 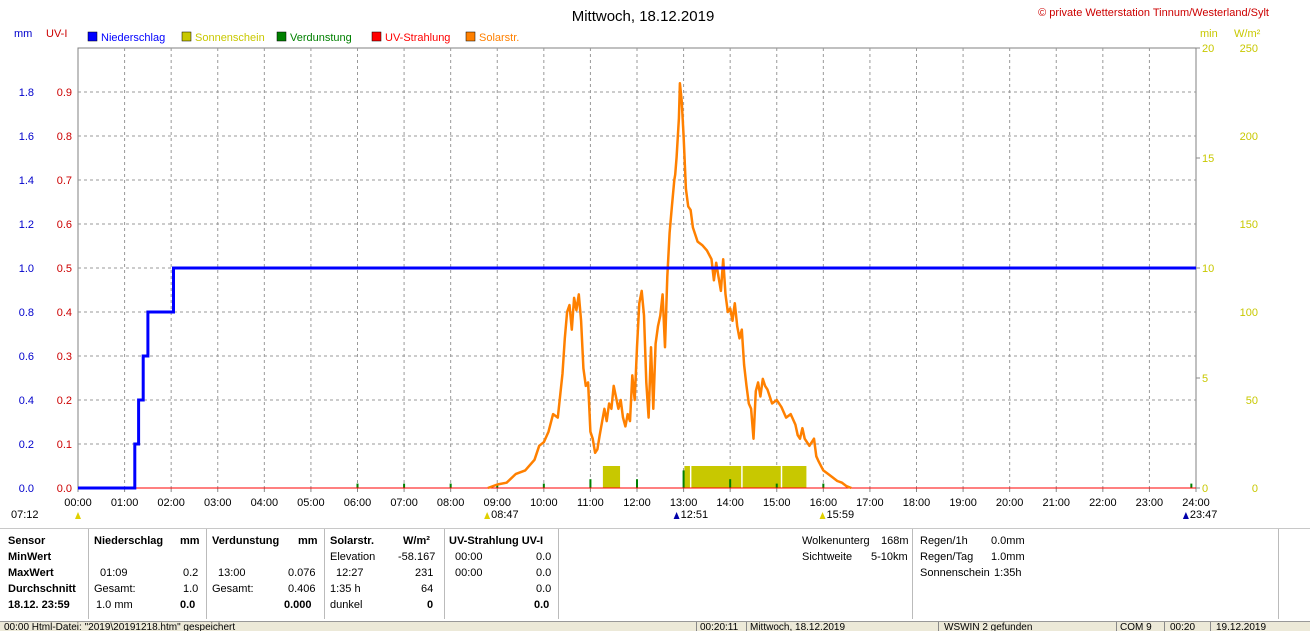 What do you see at coordinates (26, 269) in the screenshot?
I see `y-tick-label-mm: 1.0` at bounding box center [26, 269].